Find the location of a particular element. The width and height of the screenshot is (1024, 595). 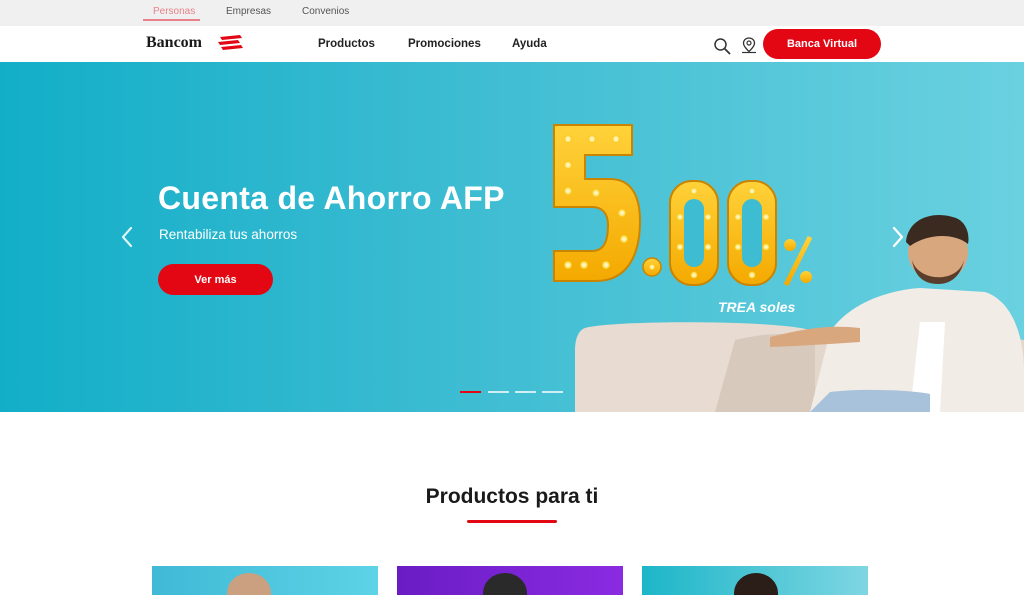

carousel-prev-arrow-icon is located at coordinates (127, 237).